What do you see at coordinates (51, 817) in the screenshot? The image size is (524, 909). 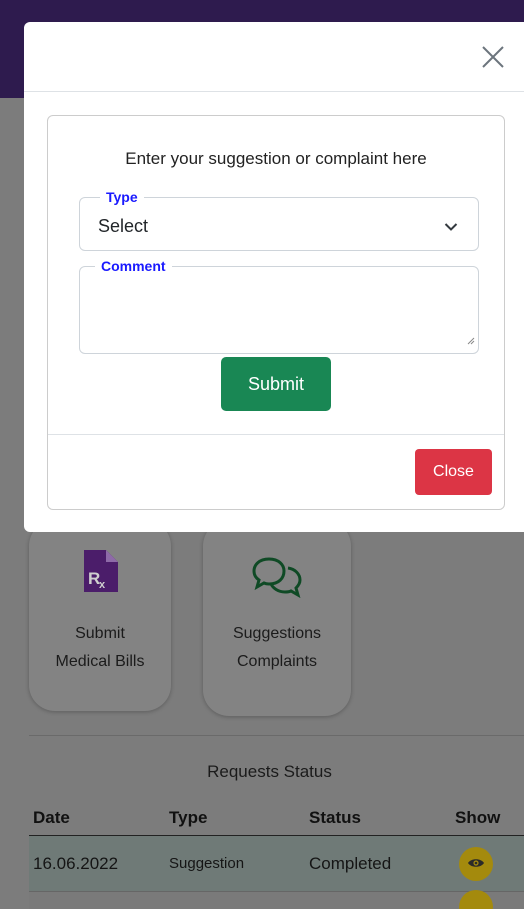 I see `column-header-date: Date` at bounding box center [51, 817].